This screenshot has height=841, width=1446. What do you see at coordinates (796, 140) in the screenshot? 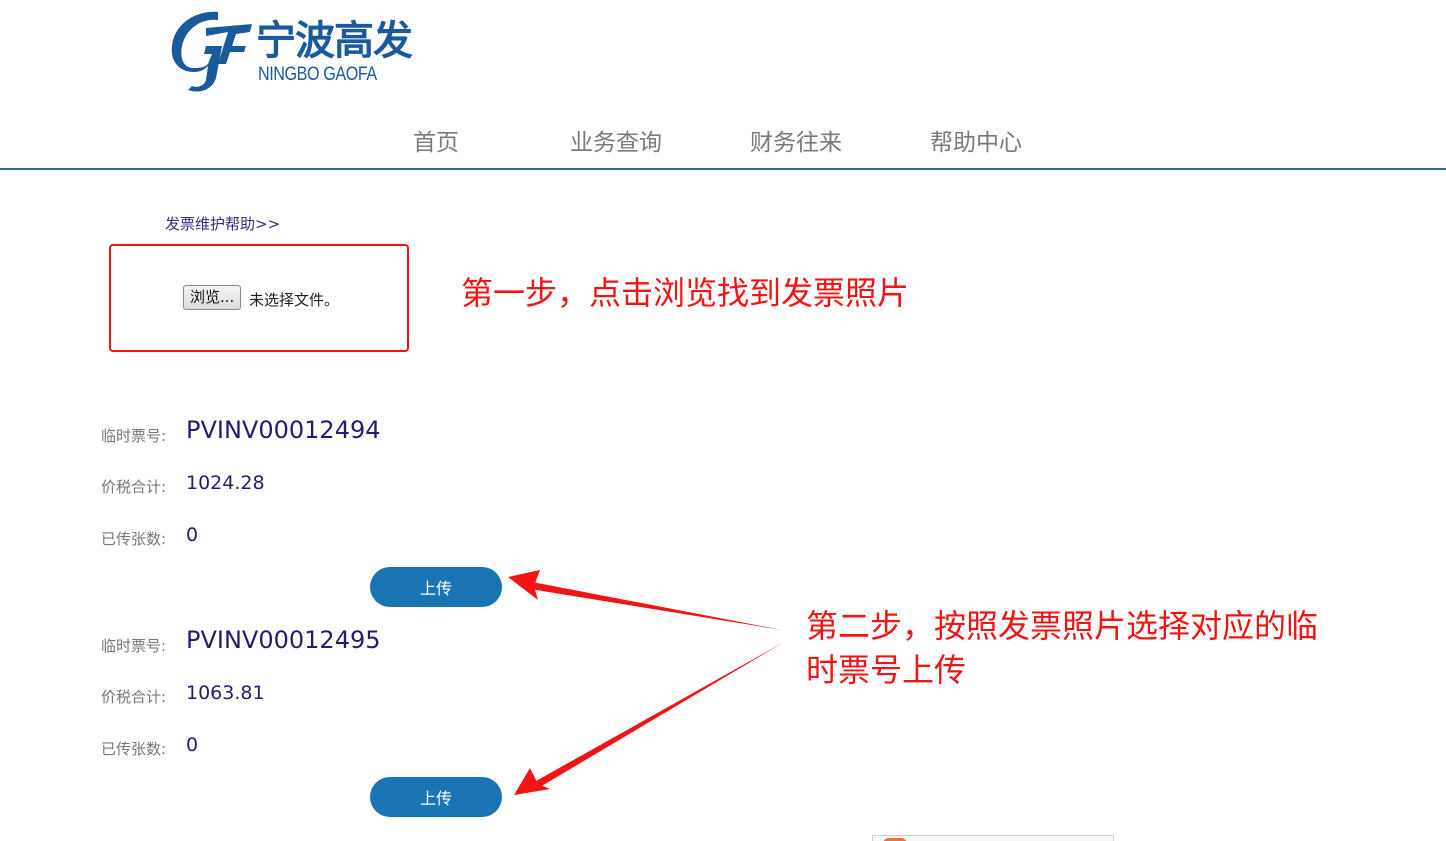
I see `nav-item-finance: 财务往来` at bounding box center [796, 140].